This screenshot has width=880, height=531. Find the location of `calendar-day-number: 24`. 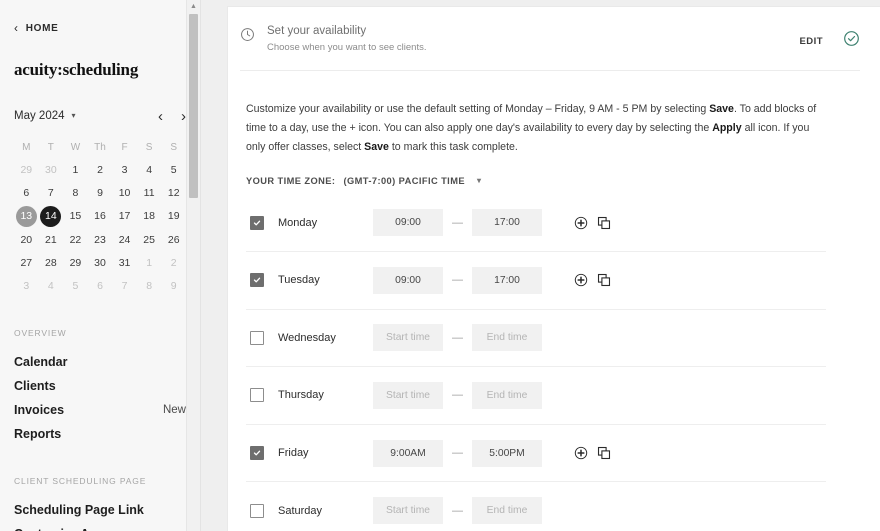

calendar-day-number: 24 is located at coordinates (124, 239).